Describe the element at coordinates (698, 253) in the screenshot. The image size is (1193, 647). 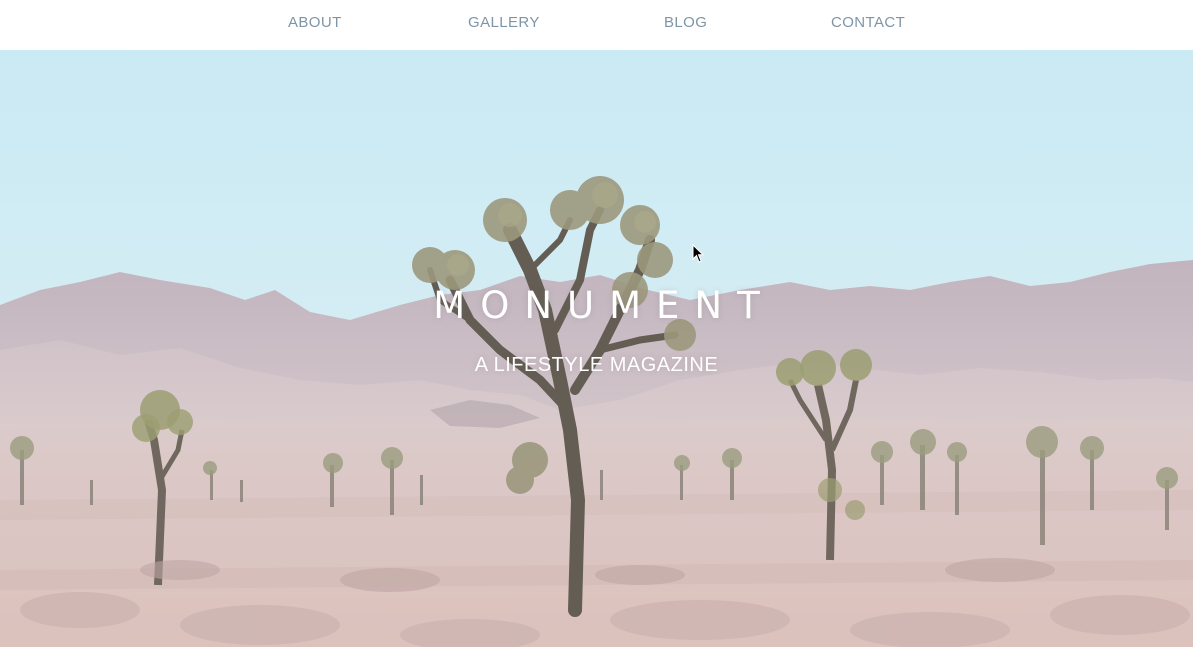
I see `mouse-cursor-icon` at that location.